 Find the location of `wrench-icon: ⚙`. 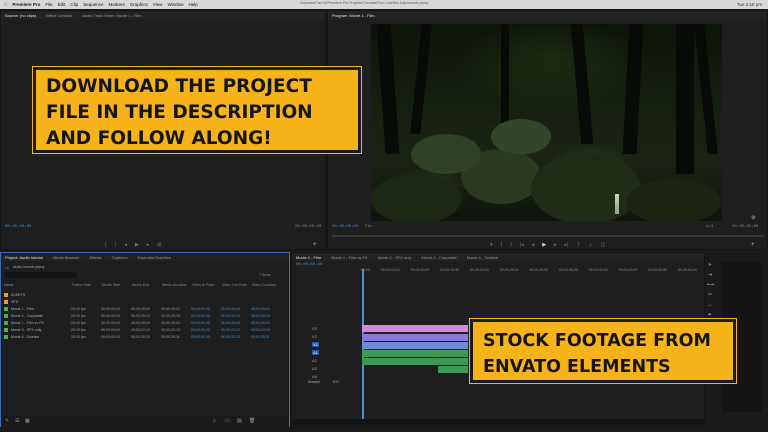

wrench-icon: ⚙ is located at coordinates (753, 218).